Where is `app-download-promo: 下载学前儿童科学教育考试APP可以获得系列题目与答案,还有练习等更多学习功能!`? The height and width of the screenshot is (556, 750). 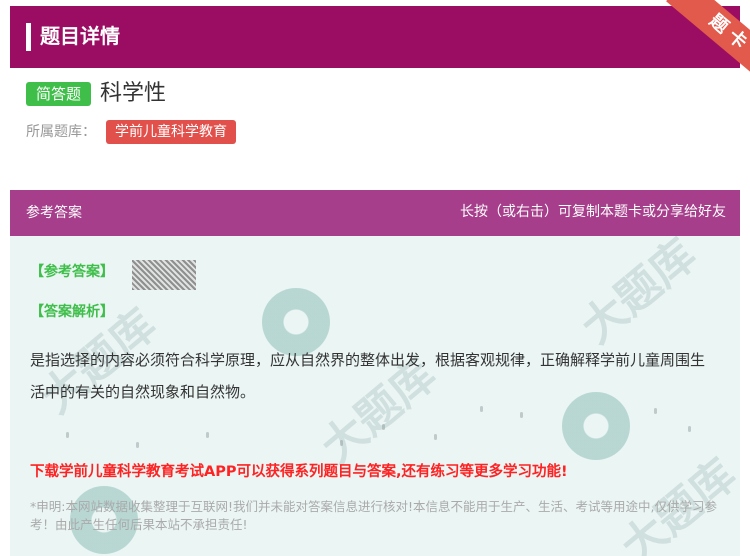
app-download-promo: 下载学前儿童科学教育考试APP可以获得系列题目与答案,还有练习等更多学习功能! is located at coordinates (299, 472).